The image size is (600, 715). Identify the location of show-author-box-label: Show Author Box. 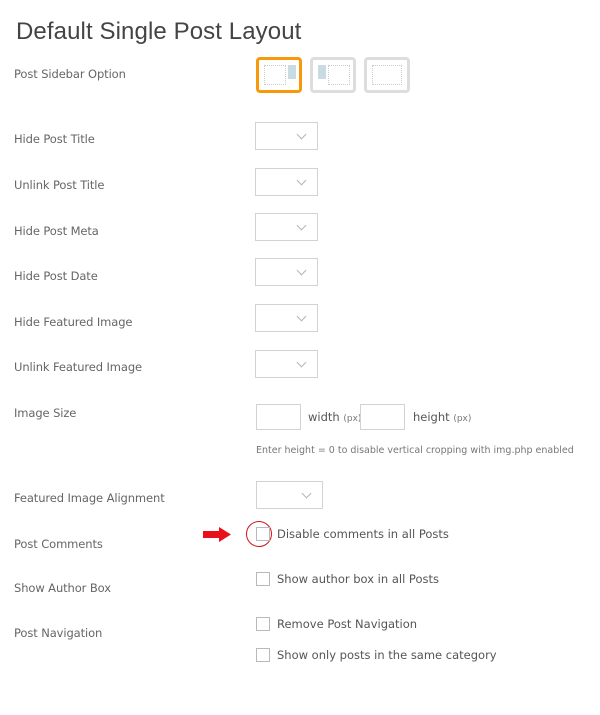
(62, 588).